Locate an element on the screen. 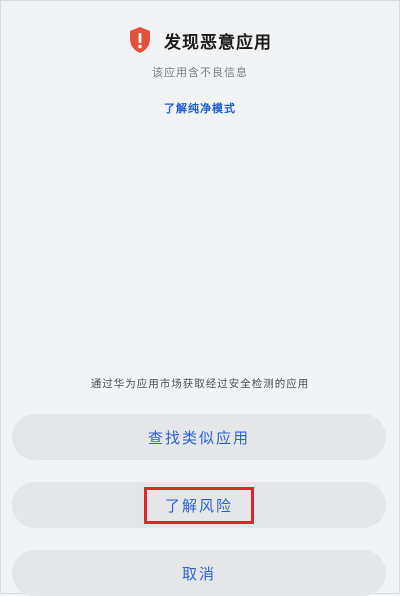  cancel-button: 取消 is located at coordinates (199, 573).